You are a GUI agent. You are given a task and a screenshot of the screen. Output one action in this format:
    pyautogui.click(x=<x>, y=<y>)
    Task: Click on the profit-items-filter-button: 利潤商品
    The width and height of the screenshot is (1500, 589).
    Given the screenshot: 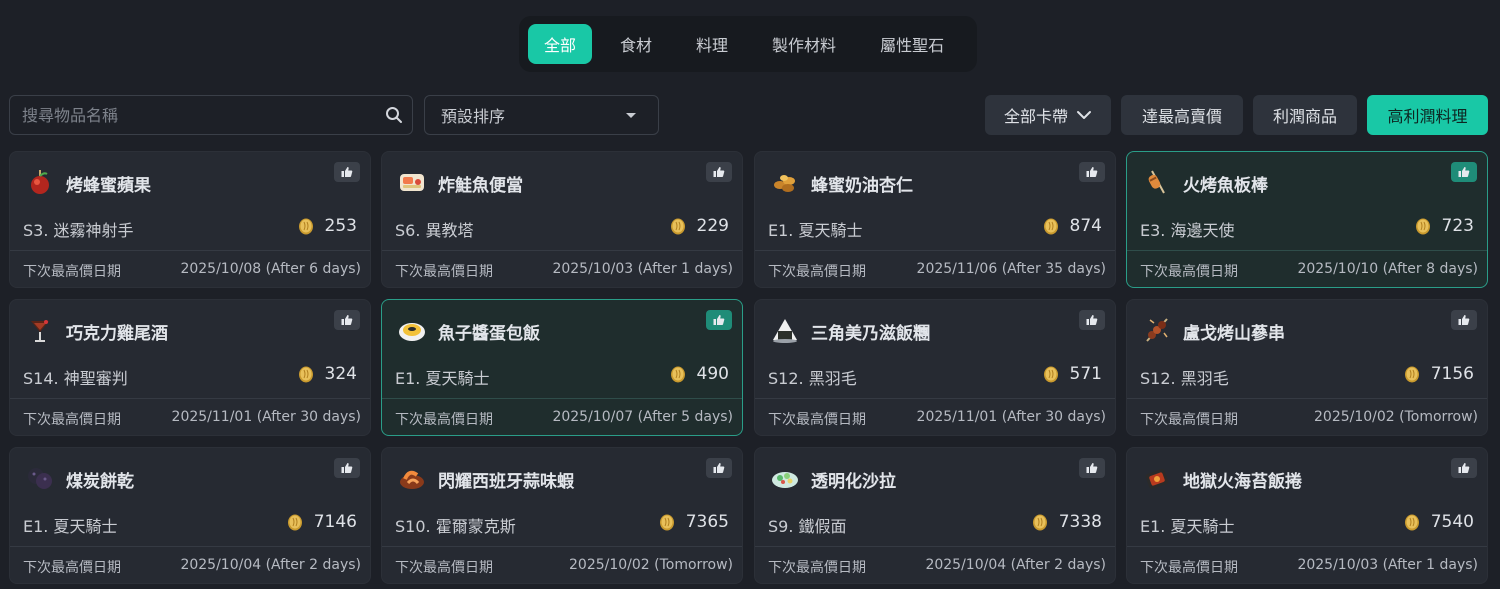 What is the action you would take?
    pyautogui.click(x=1305, y=115)
    